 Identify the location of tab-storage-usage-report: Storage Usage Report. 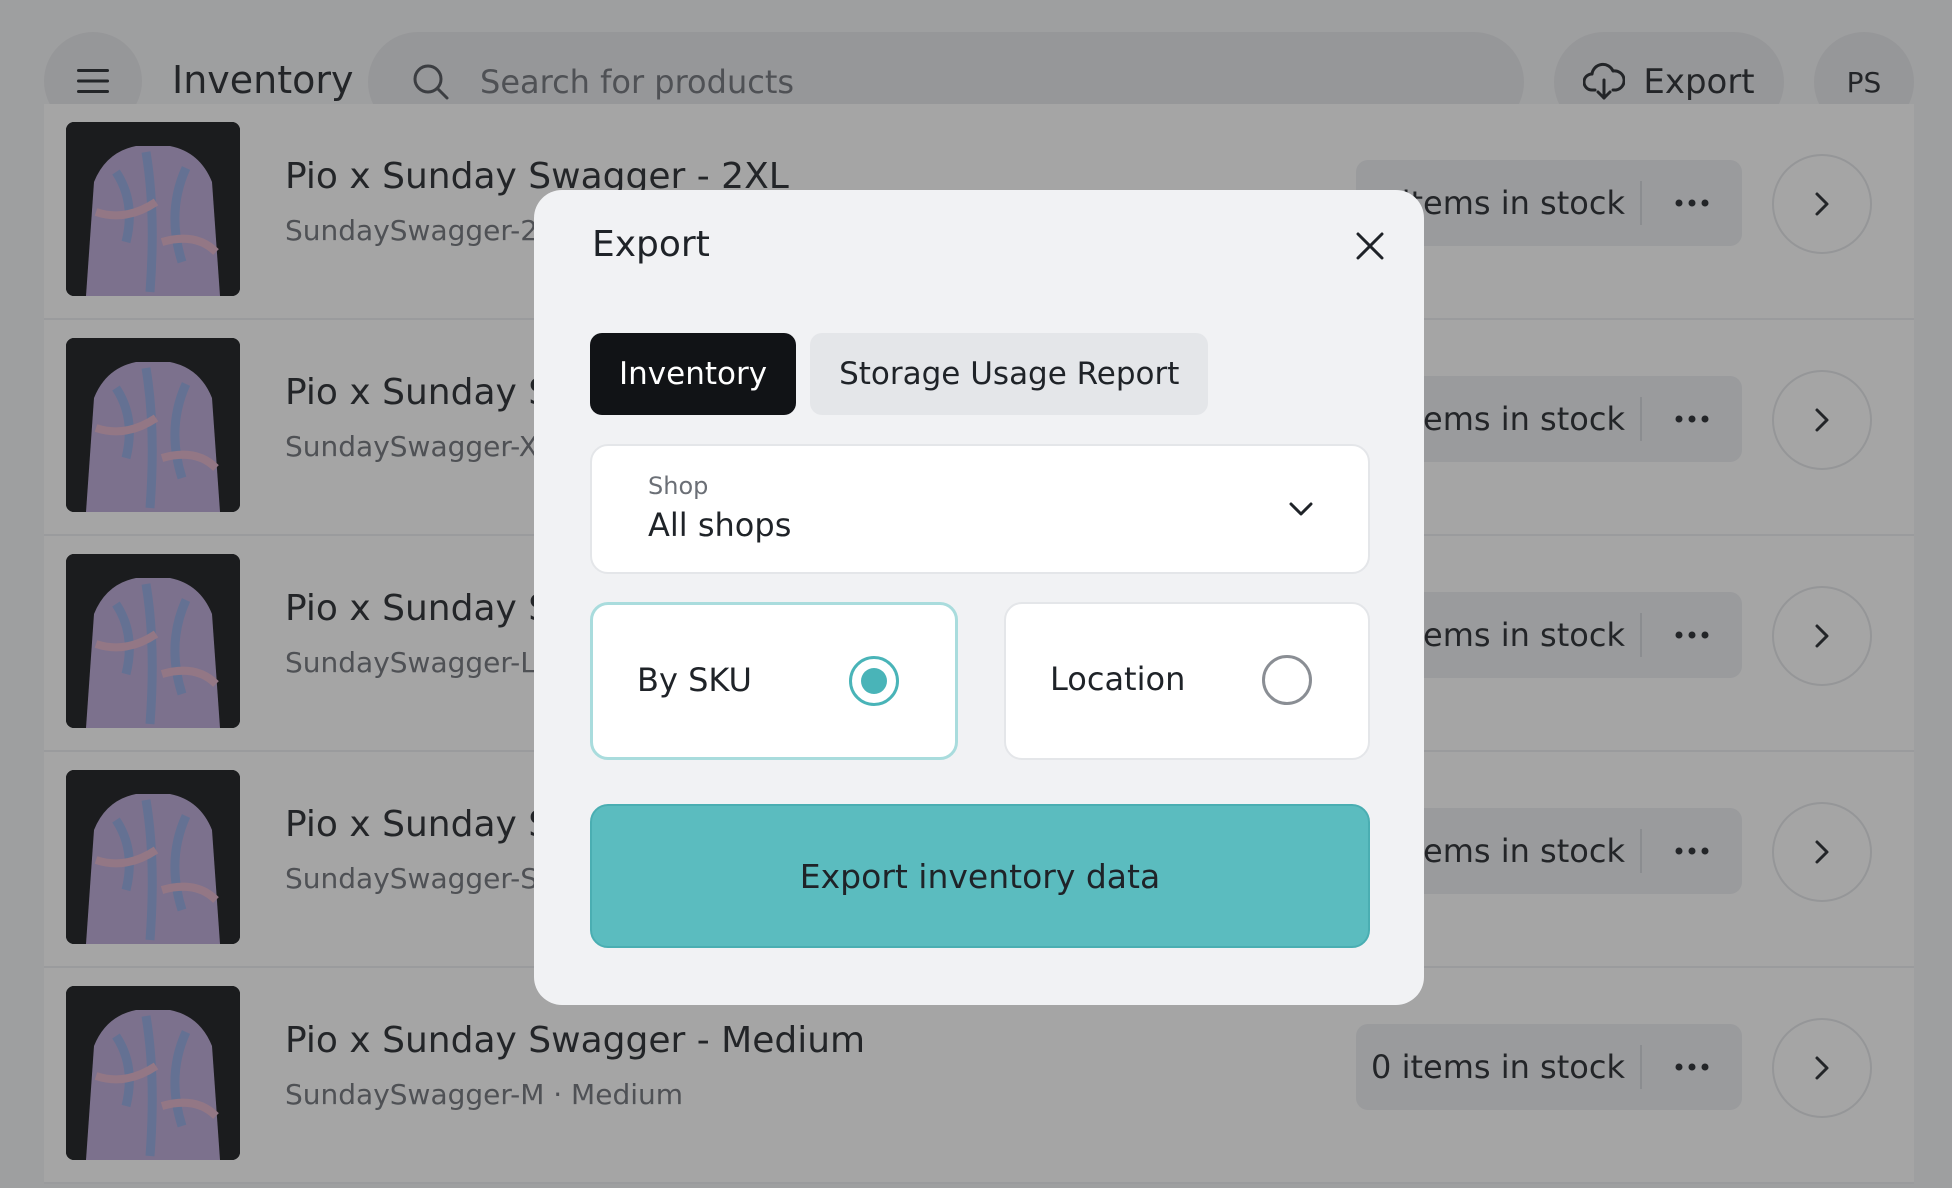
(1009, 374).